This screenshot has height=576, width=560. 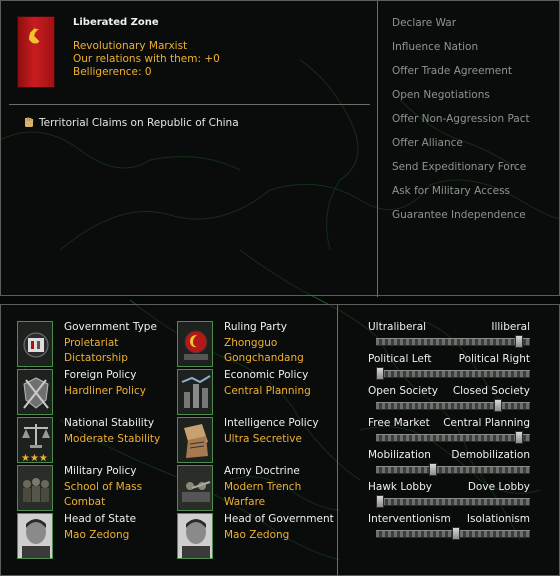 What do you see at coordinates (146, 59) in the screenshot?
I see `relations-text: Our relations with them: +0` at bounding box center [146, 59].